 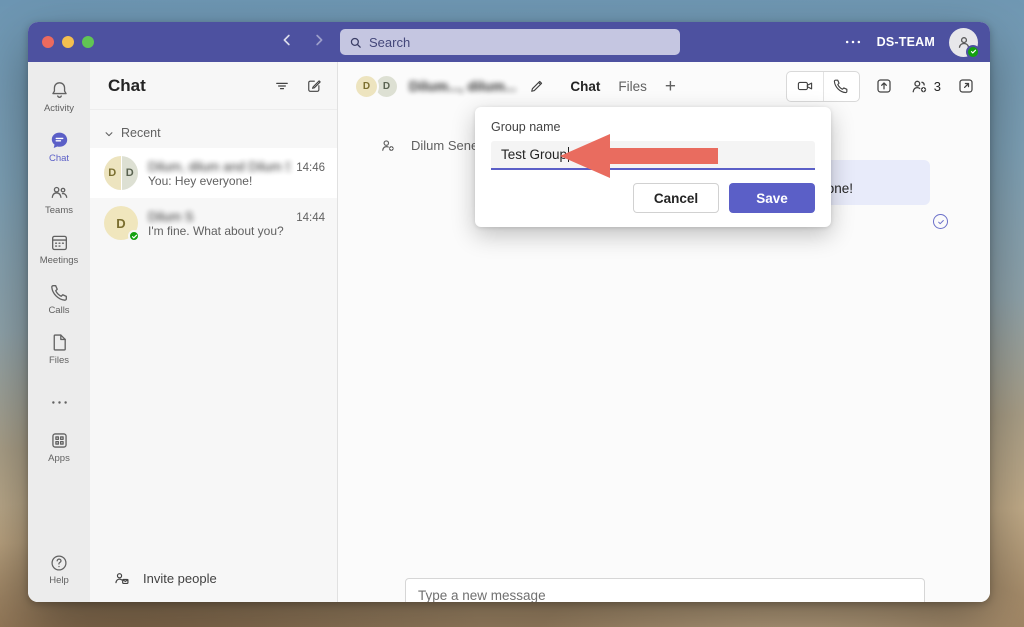 I want to click on add-tab-button: +, so click(x=670, y=86).